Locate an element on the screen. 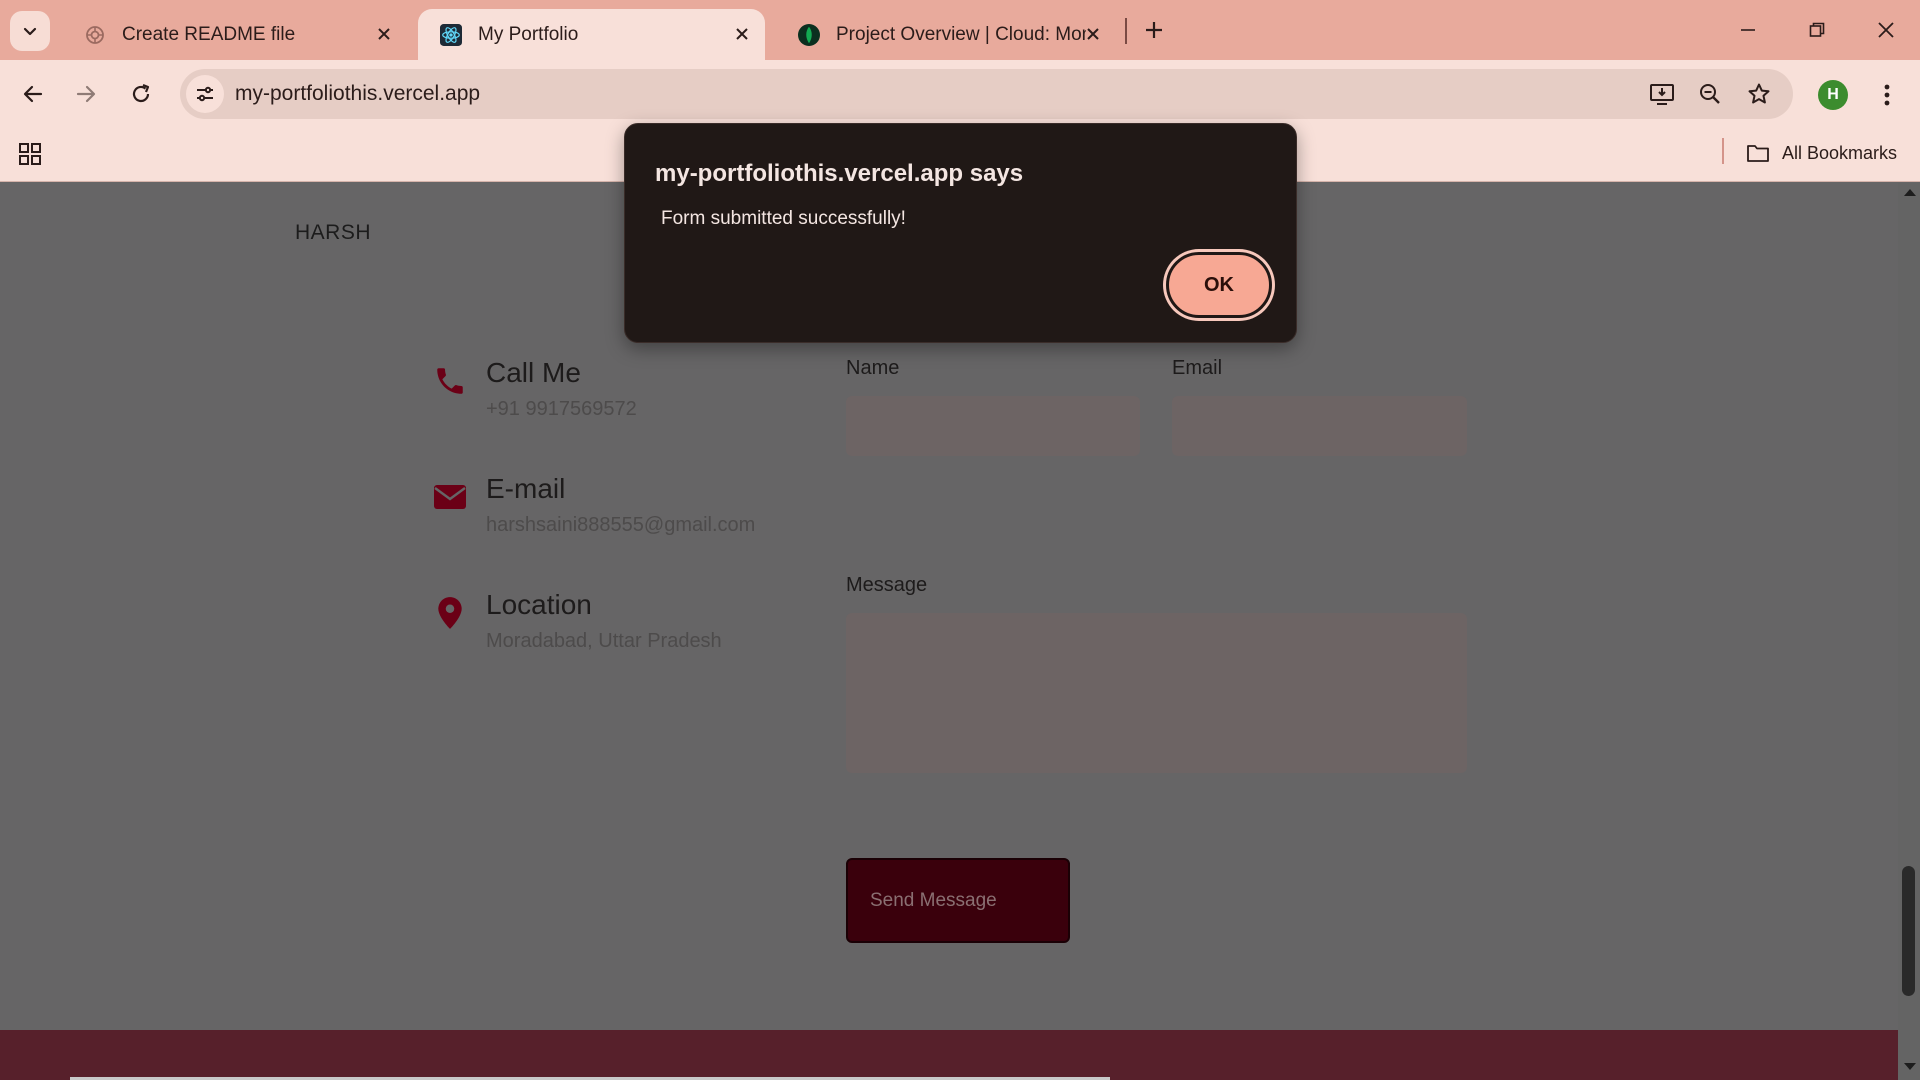 The height and width of the screenshot is (1080, 1920). tune-icon is located at coordinates (205, 94).